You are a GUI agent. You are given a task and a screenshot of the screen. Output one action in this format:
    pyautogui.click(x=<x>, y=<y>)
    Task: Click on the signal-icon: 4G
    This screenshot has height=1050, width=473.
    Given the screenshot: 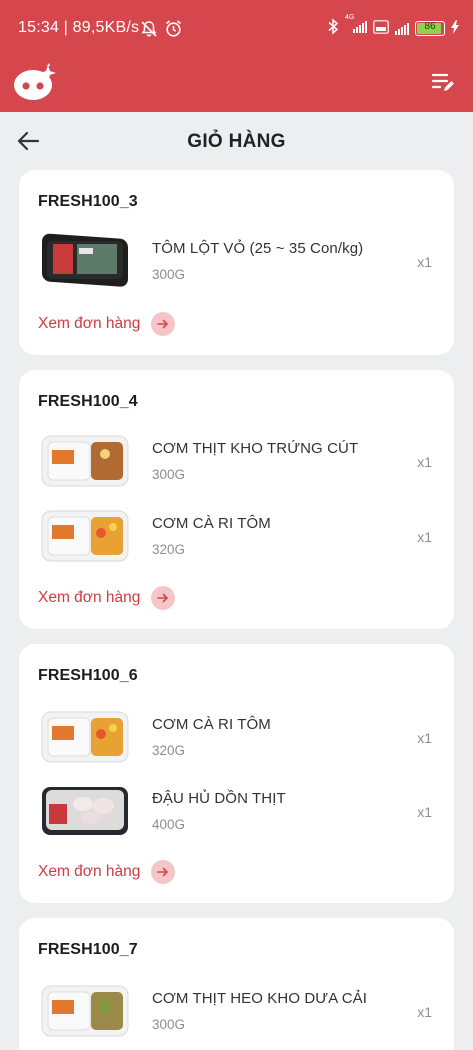 What is the action you would take?
    pyautogui.click(x=356, y=25)
    